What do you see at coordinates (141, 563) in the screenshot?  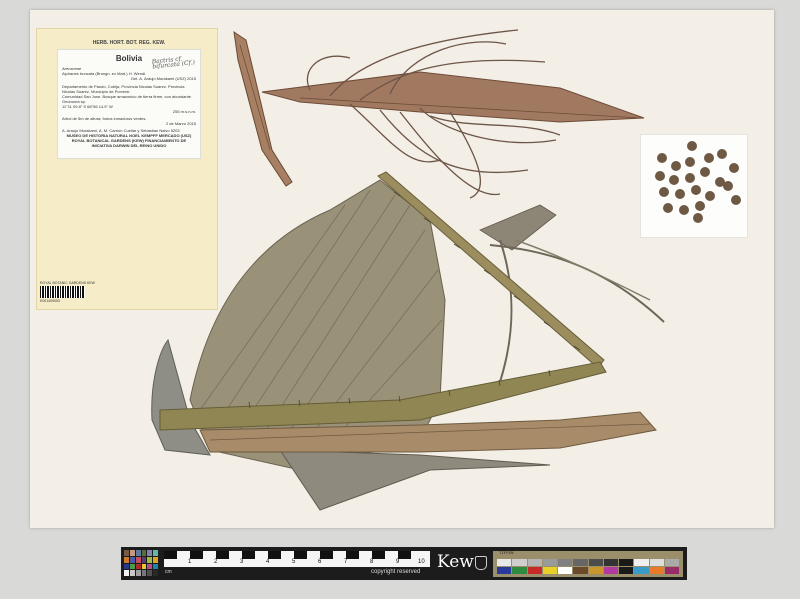 I see `color-checker` at bounding box center [141, 563].